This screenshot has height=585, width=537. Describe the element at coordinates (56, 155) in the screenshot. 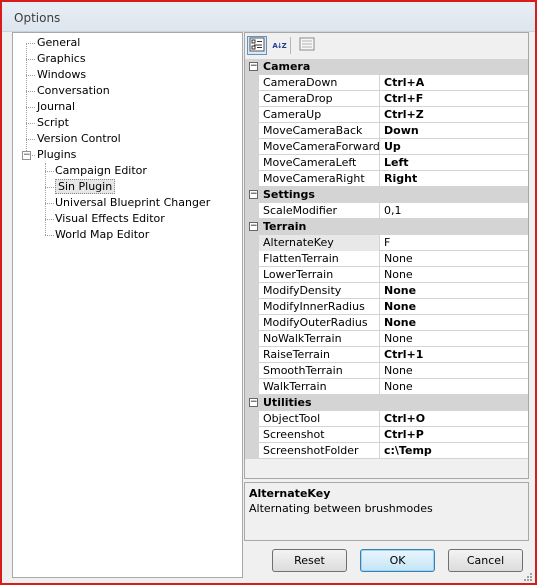

I see `tree-item: Plugins` at that location.